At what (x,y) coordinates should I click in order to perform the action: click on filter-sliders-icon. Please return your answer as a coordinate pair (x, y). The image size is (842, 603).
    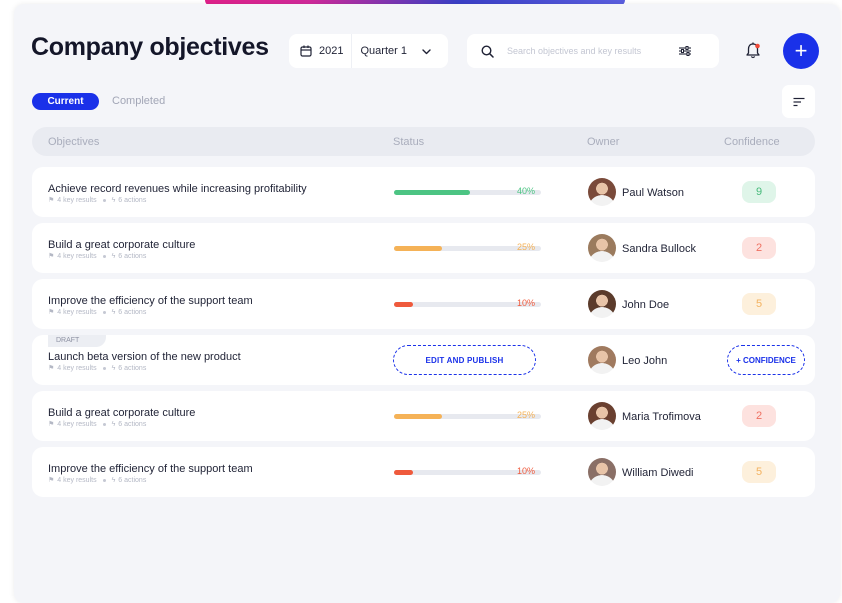
    Looking at the image, I should click on (685, 51).